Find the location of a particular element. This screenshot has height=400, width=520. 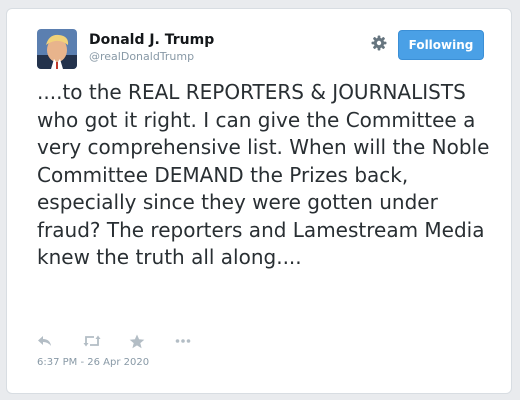

author-handle: @realDonaldTrump is located at coordinates (141, 57).